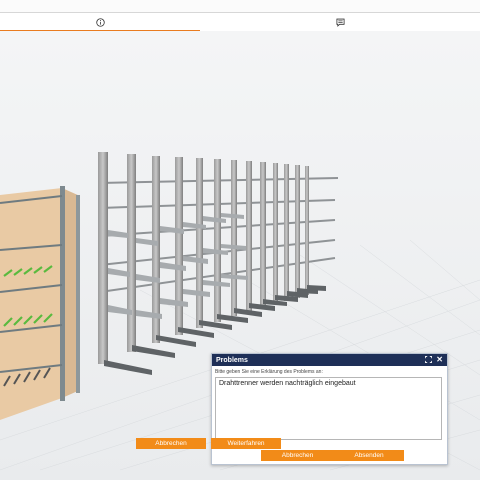 This screenshot has width=480, height=480. Describe the element at coordinates (246, 443) in the screenshot. I see `continue-button: Weiterfahren` at that location.